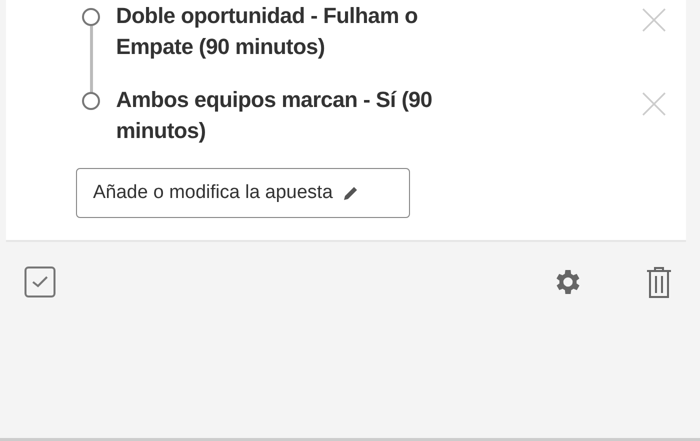 The width and height of the screenshot is (700, 441). What do you see at coordinates (91, 60) in the screenshot?
I see `connector-line` at bounding box center [91, 60].